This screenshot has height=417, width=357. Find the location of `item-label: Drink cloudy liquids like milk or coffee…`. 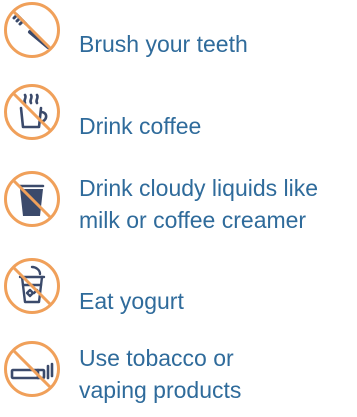

item-label: Drink cloudy liquids like milk or coffee… is located at coordinates (199, 204).